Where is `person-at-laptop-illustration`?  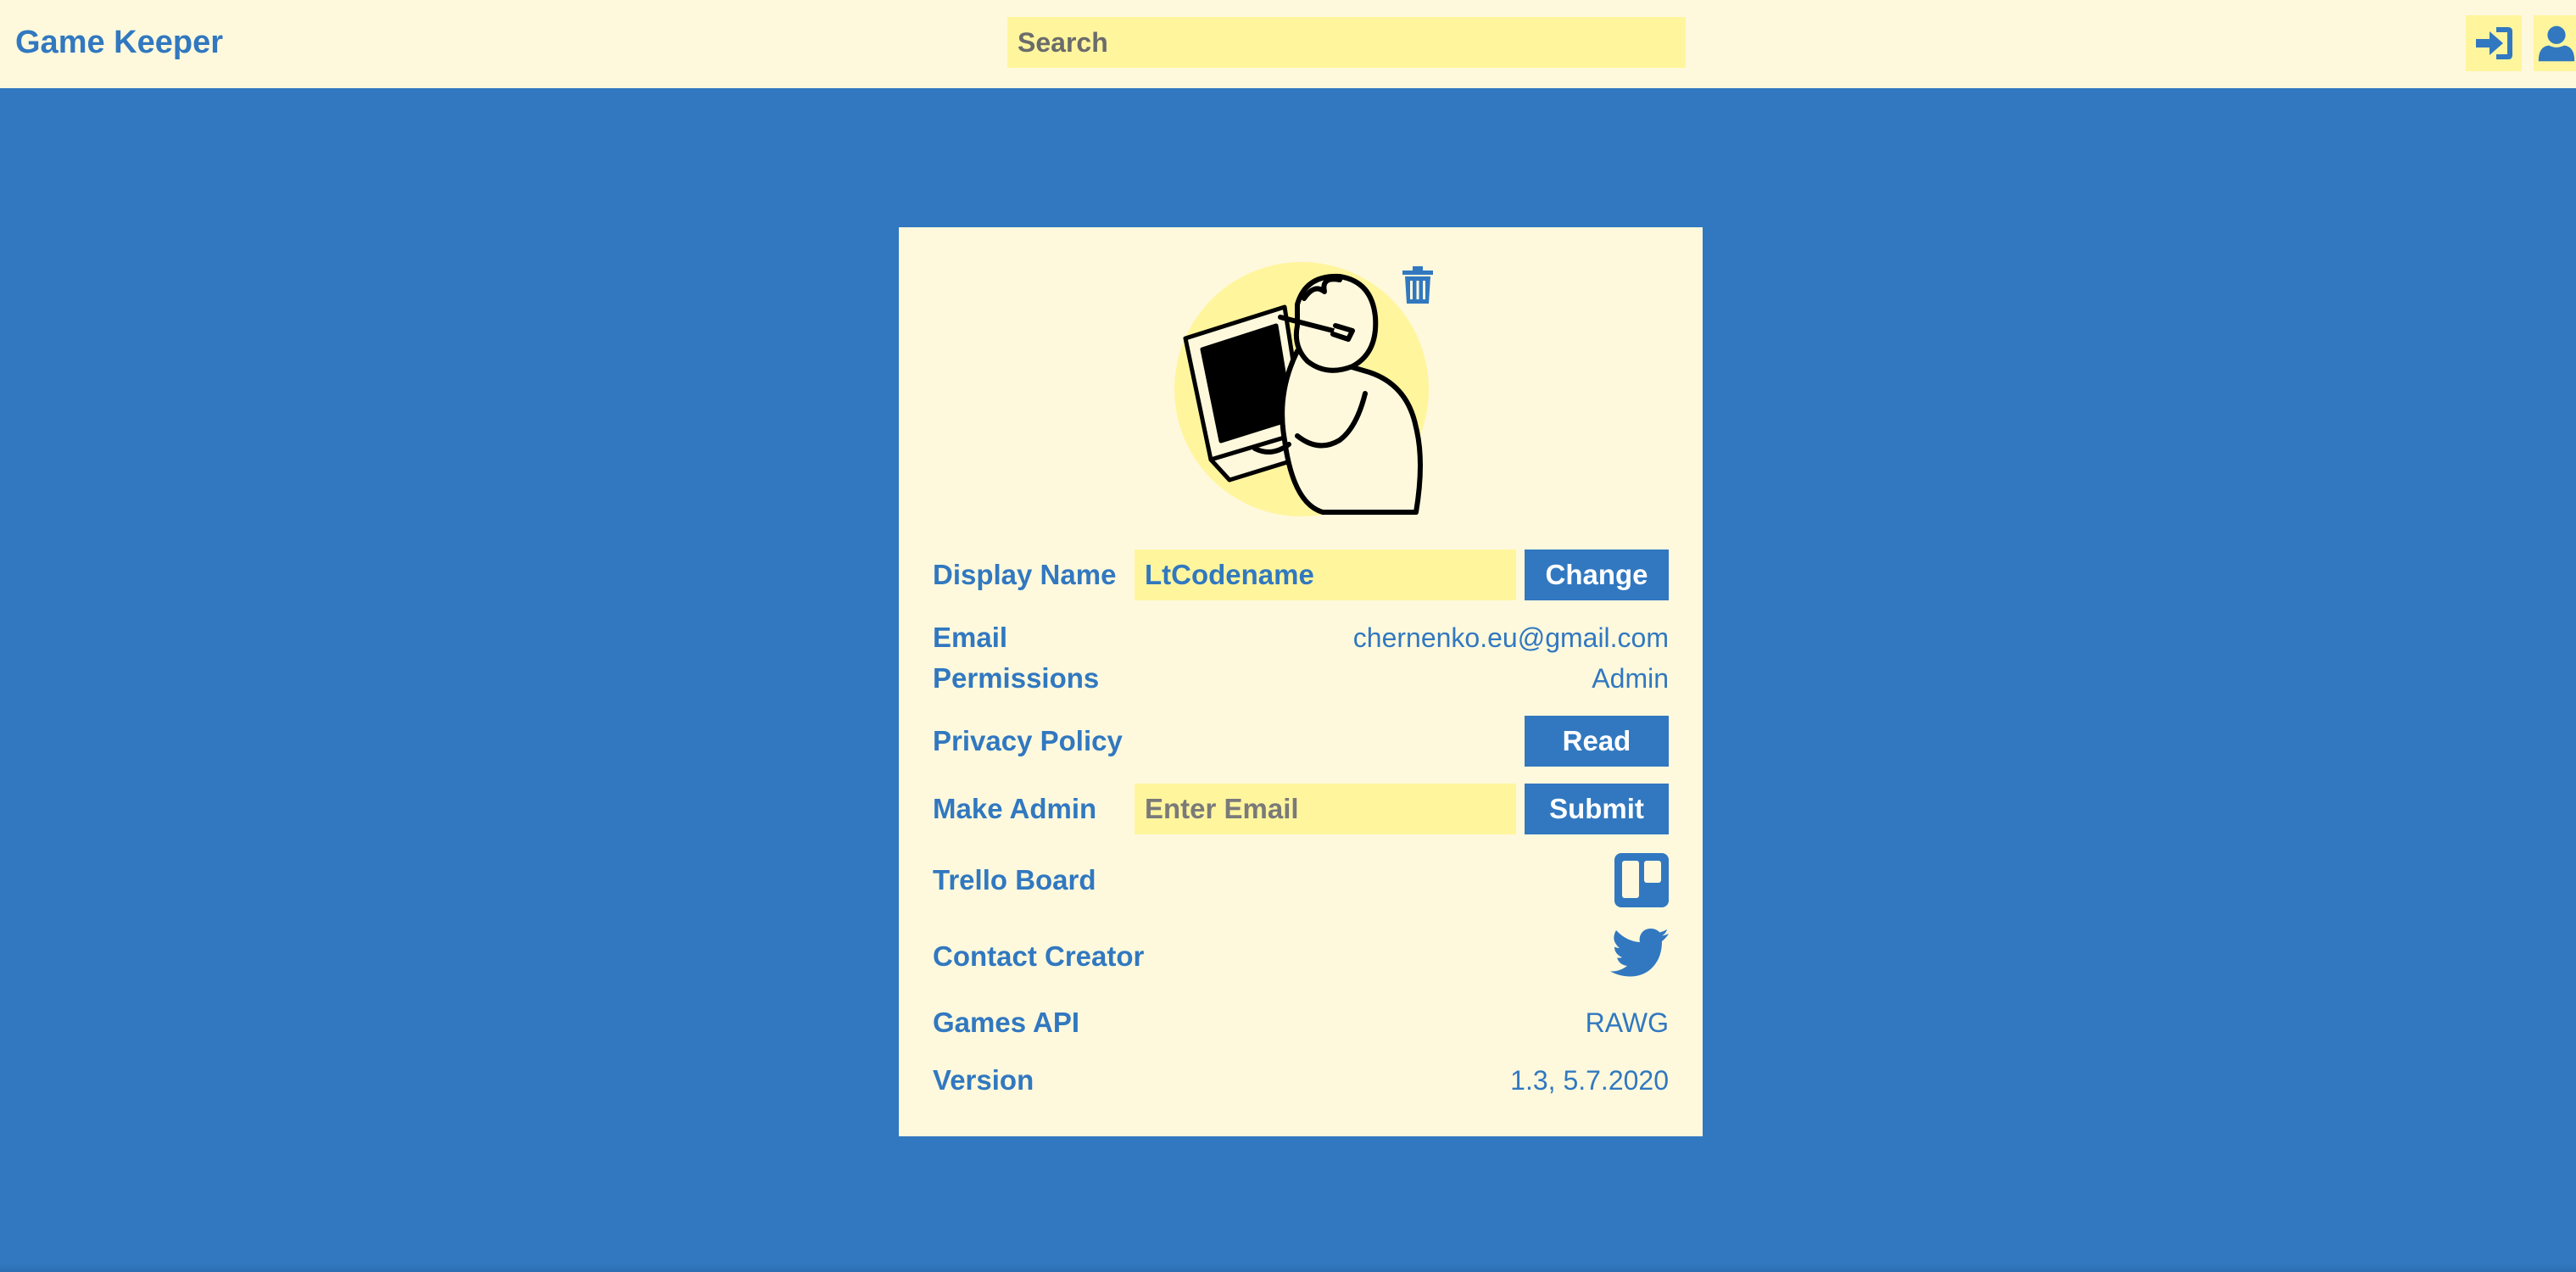
person-at-laptop-illustration is located at coordinates (1301, 389).